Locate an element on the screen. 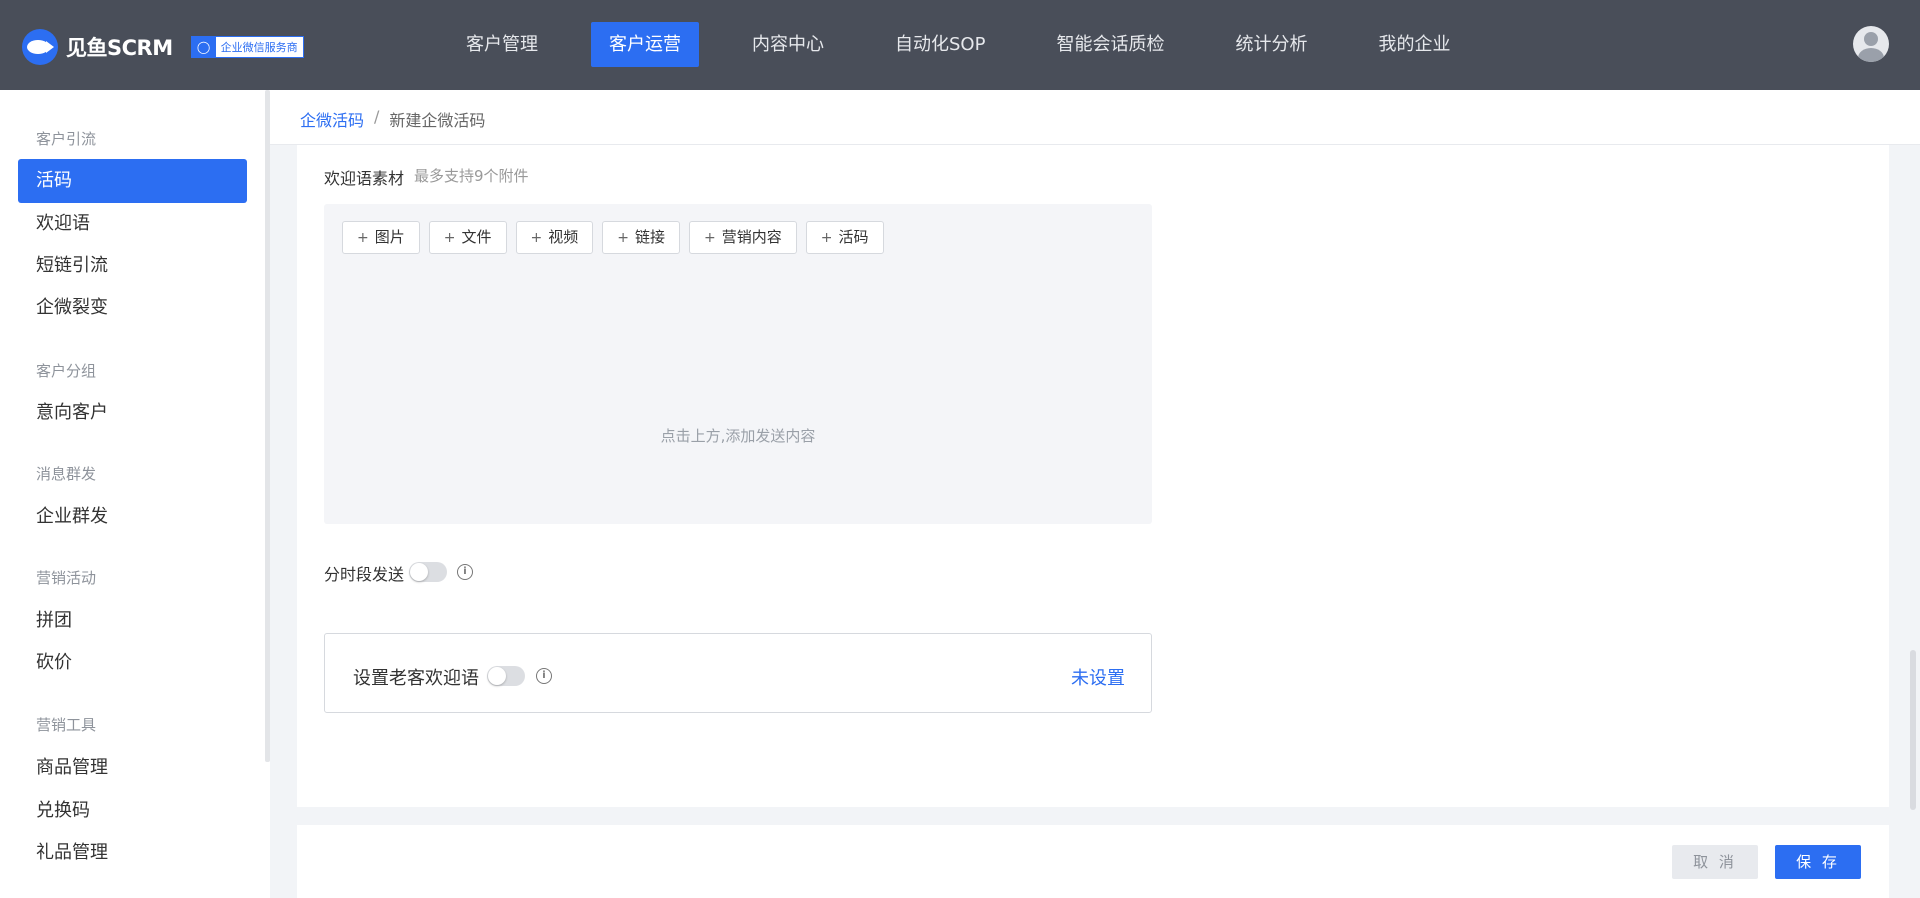 This screenshot has width=1920, height=898. sidebar-group-title: 消息群发 is located at coordinates (66, 474).